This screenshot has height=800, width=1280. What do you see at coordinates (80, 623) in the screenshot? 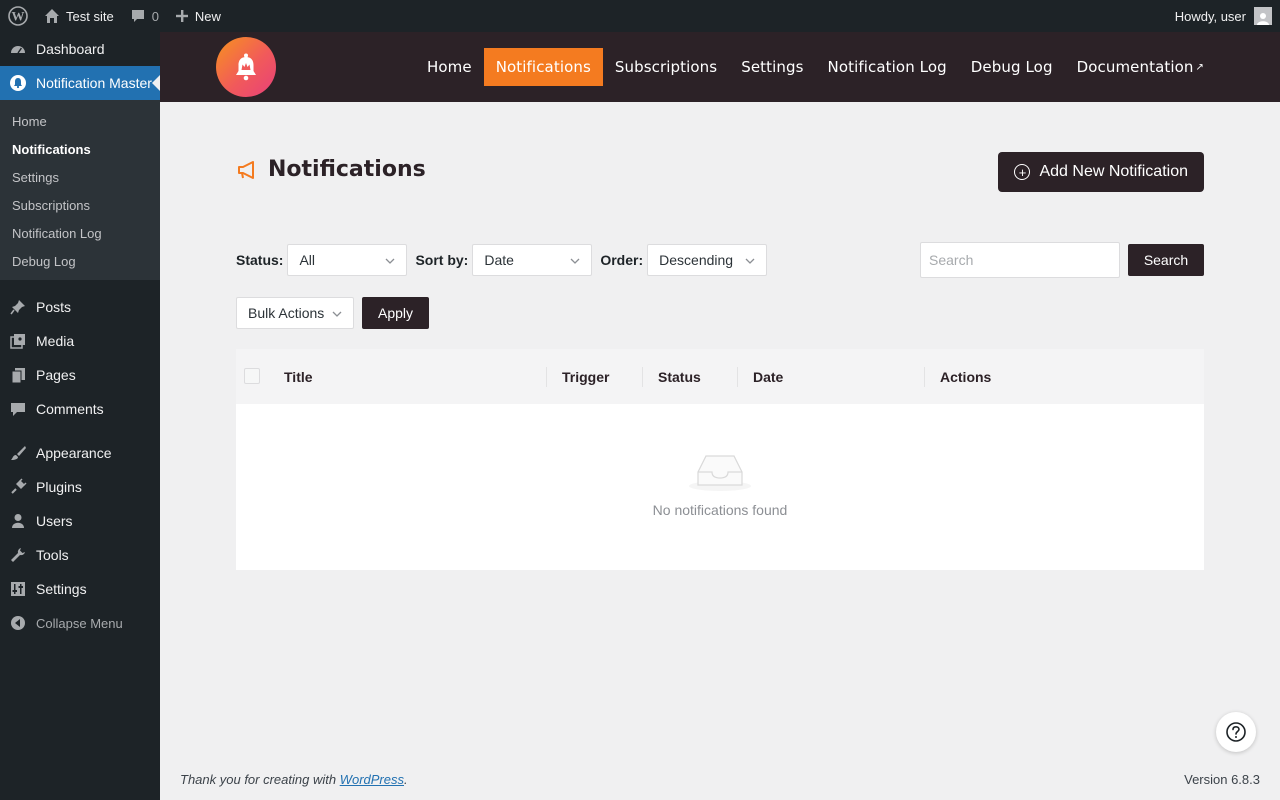
I see `collapse-menu-button: Collapse Menu` at bounding box center [80, 623].